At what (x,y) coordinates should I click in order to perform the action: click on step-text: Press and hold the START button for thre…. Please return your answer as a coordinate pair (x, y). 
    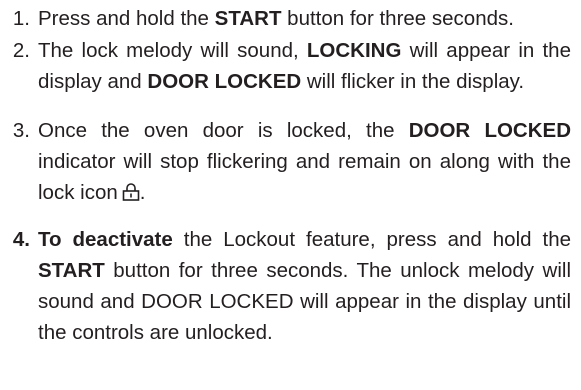
    Looking at the image, I should click on (276, 18).